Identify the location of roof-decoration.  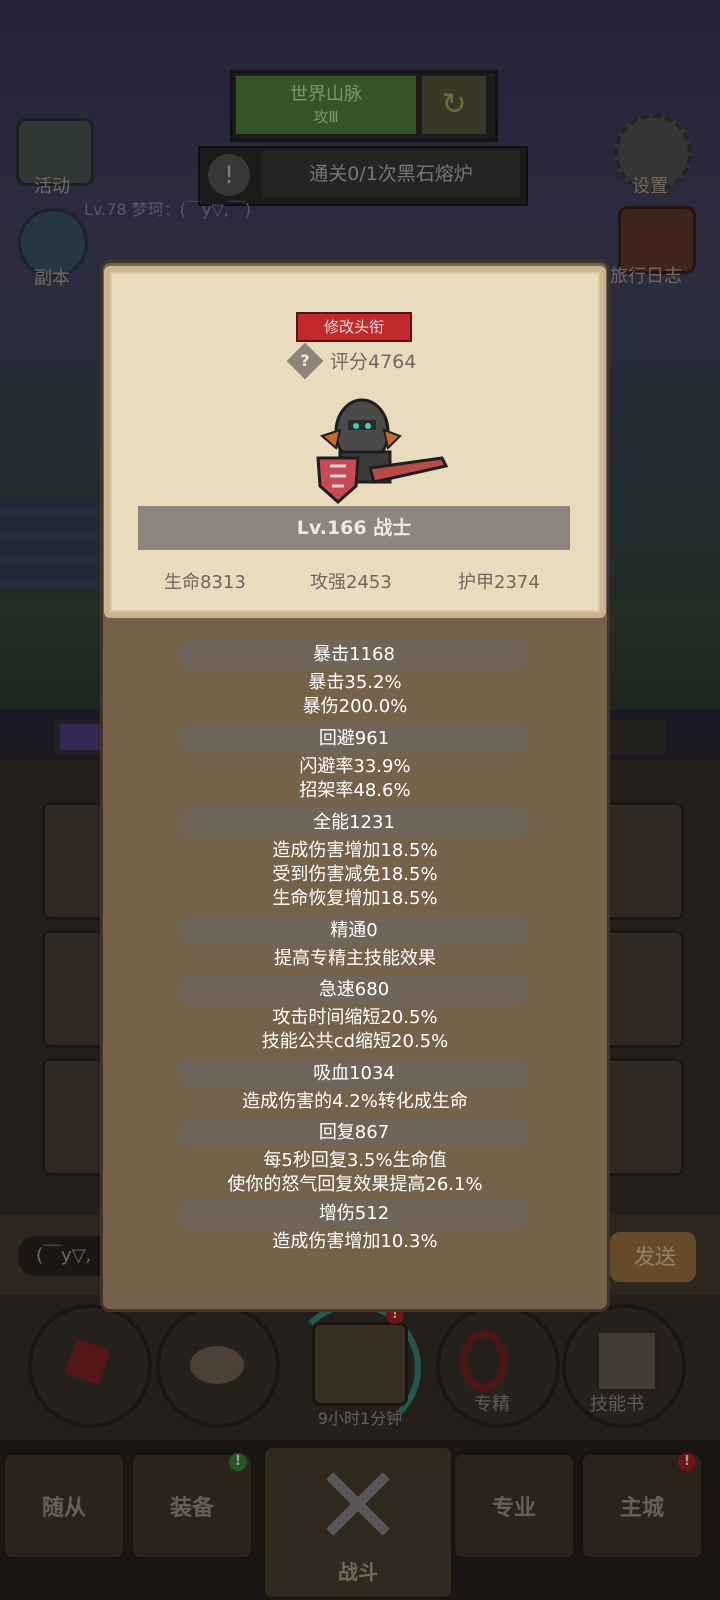
(55, 545).